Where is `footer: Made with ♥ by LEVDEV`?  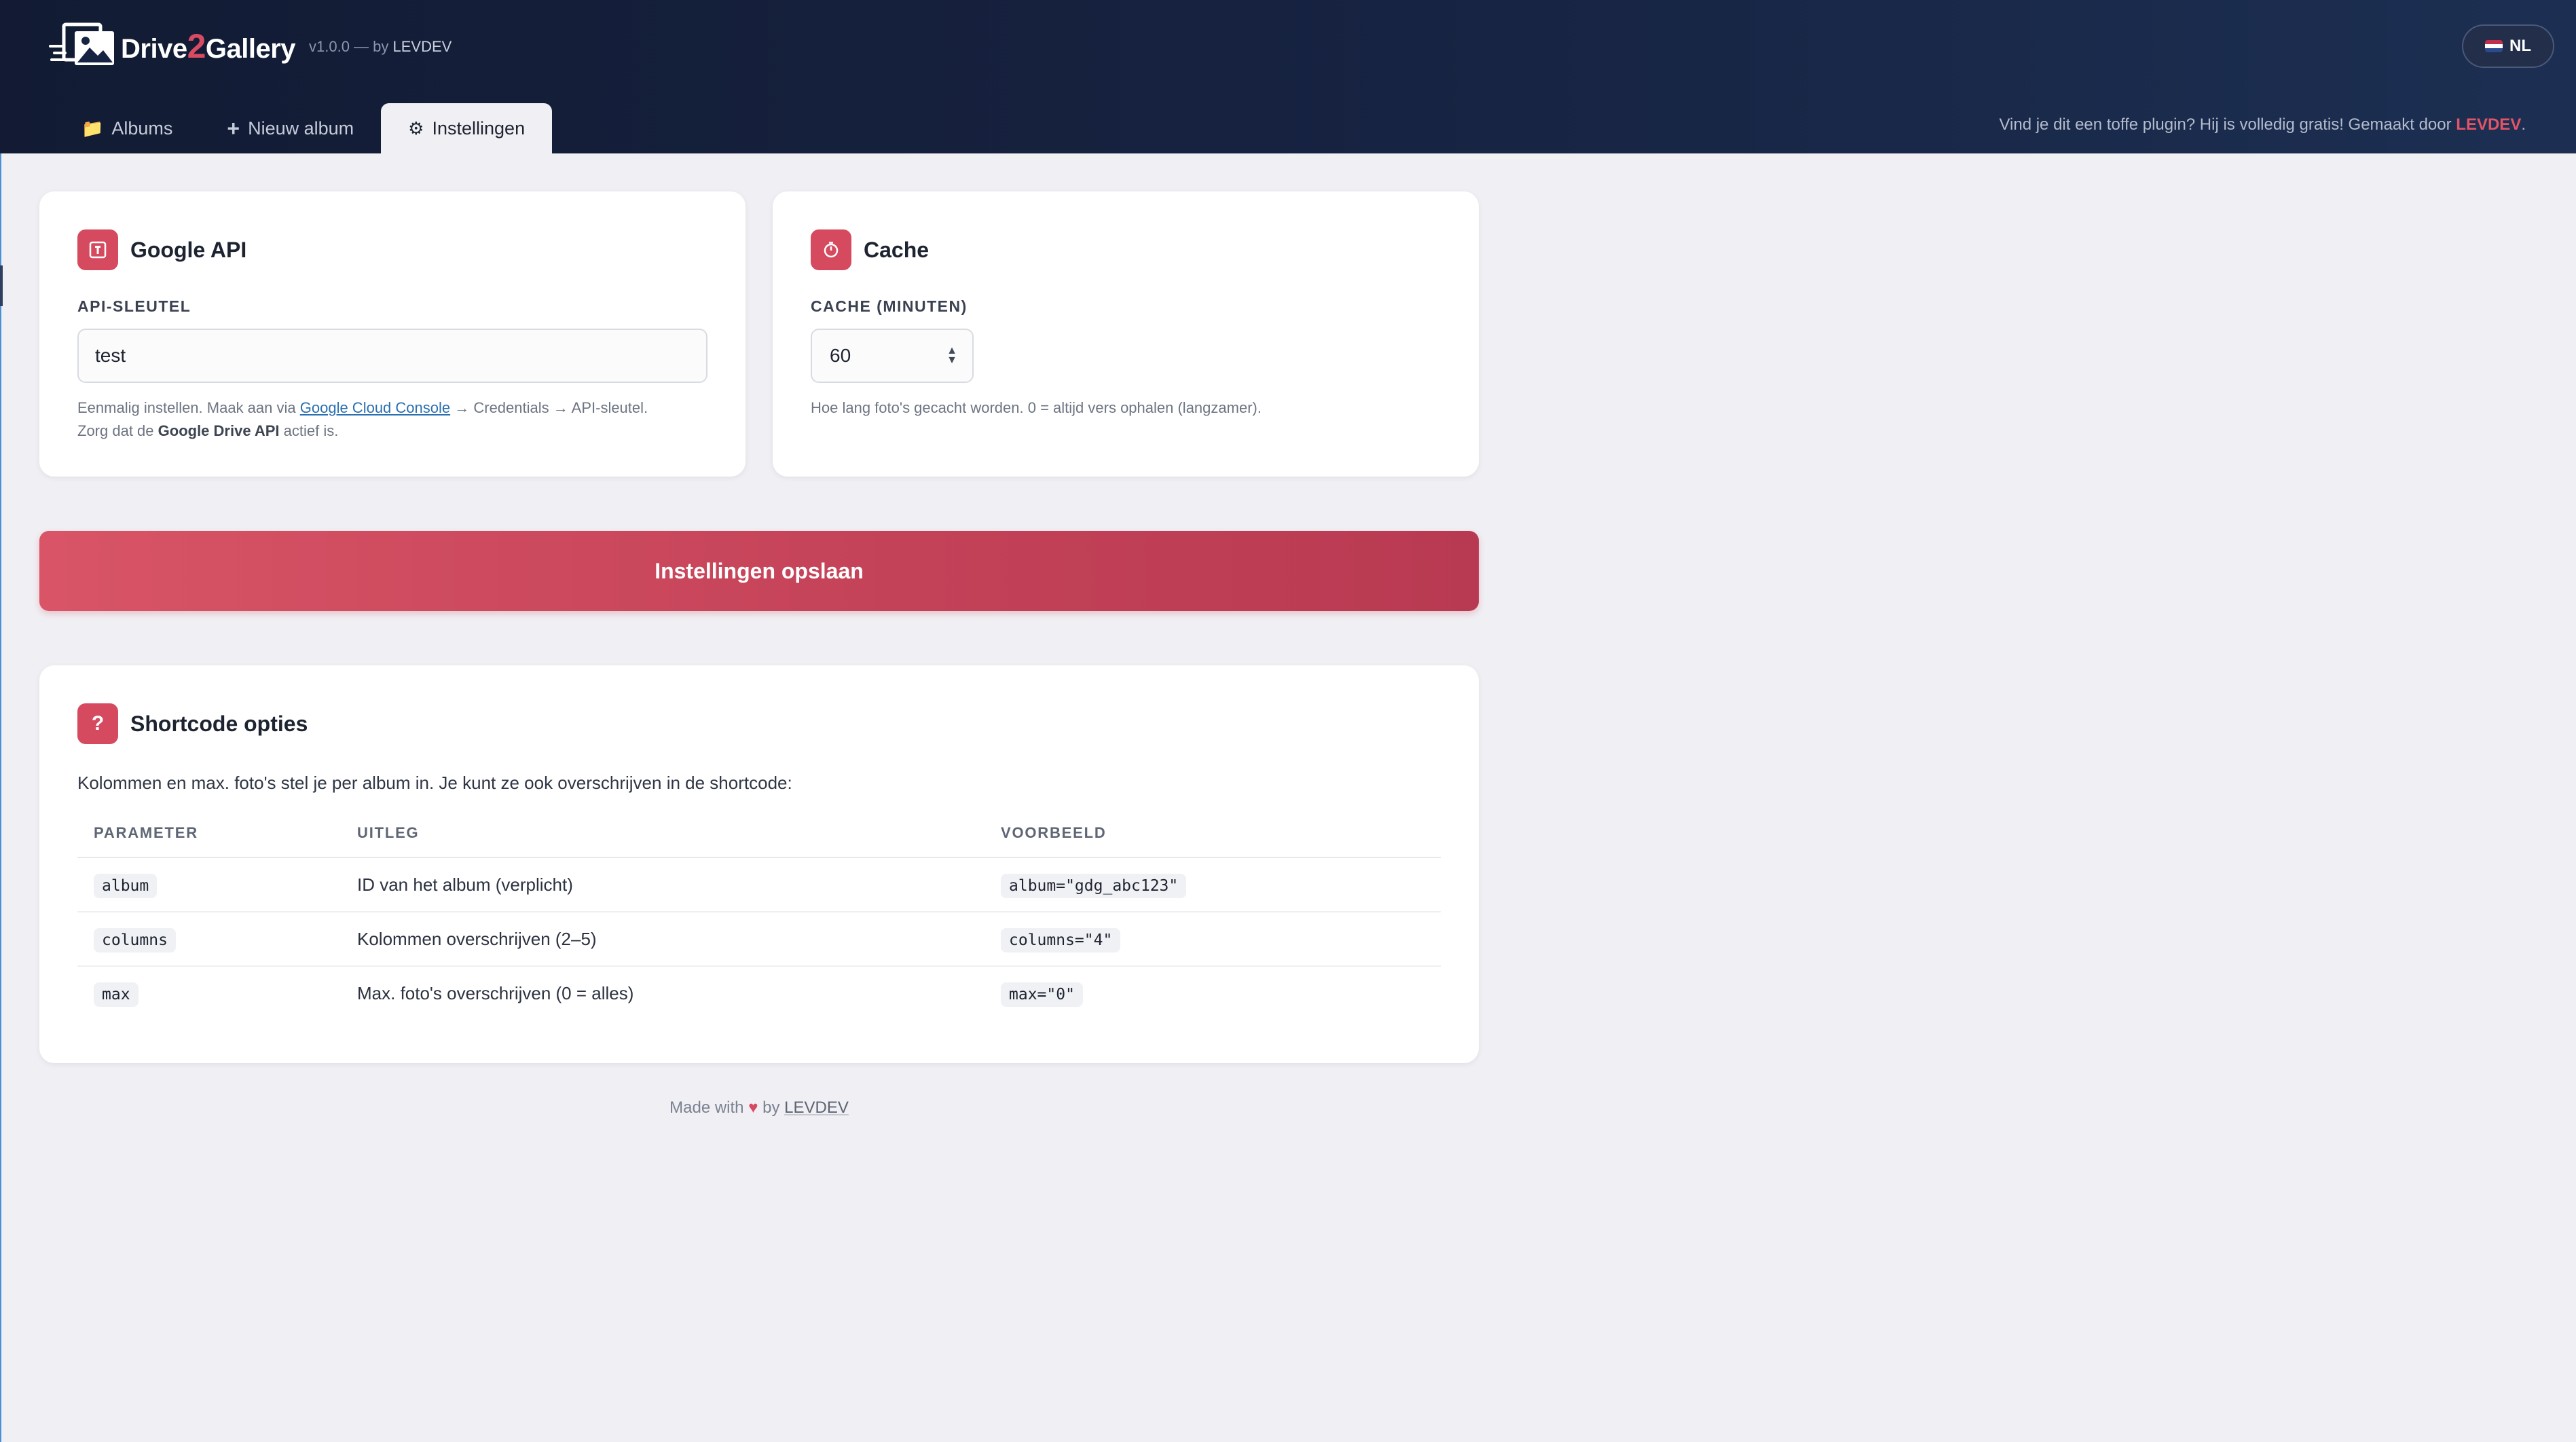 footer: Made with ♥ by LEVDEV is located at coordinates (759, 1107).